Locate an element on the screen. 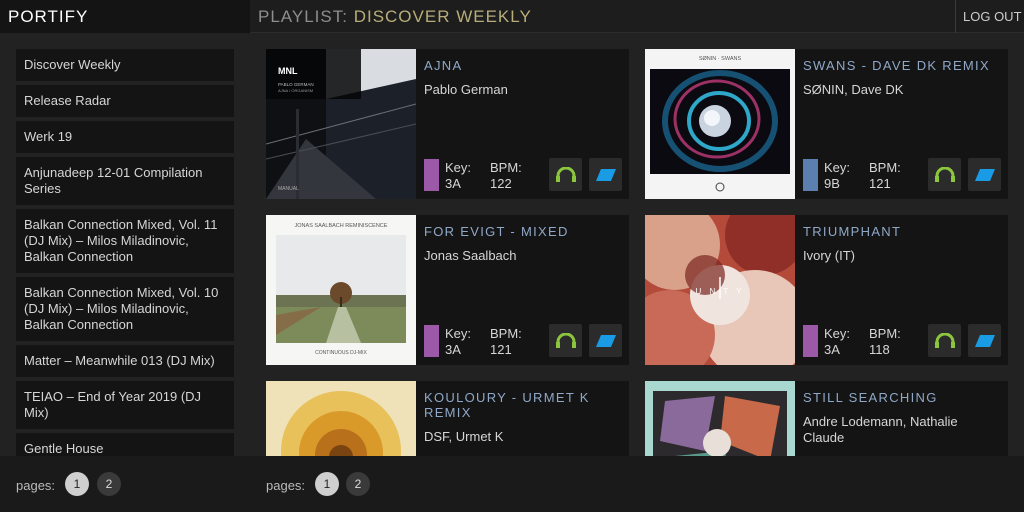 The image size is (1024, 512). track-bpm: BPM: 118 is located at coordinates (885, 341).